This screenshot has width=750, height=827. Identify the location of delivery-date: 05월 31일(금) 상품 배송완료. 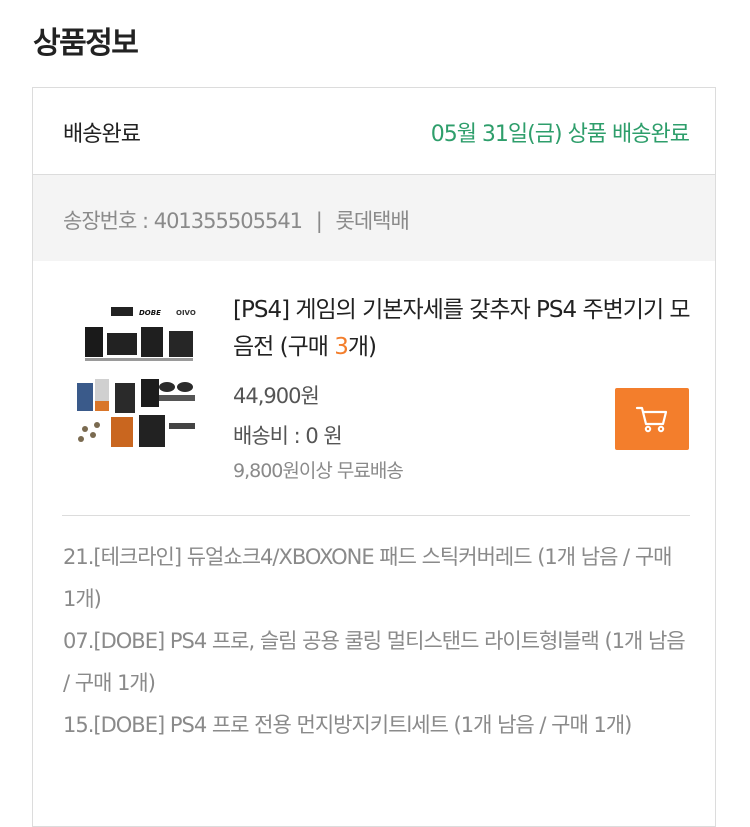
(560, 134).